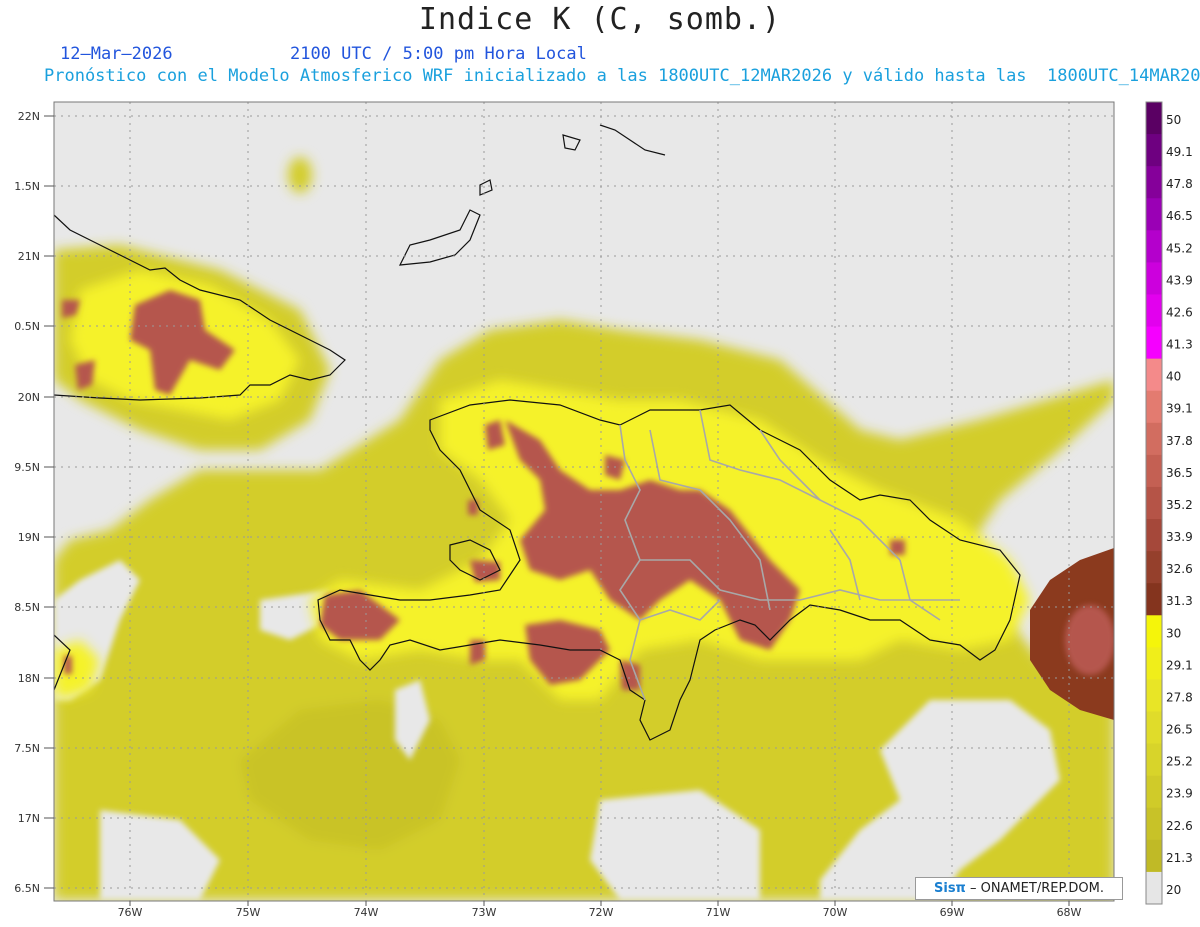  I want to click on lat-label: 0.5N, so click(27, 326).